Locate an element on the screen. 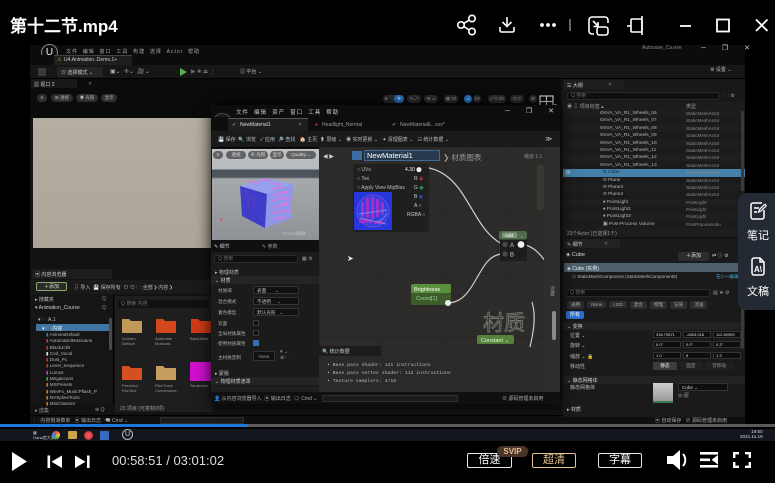  svg-text: A\ is located at coordinates (758, 269).